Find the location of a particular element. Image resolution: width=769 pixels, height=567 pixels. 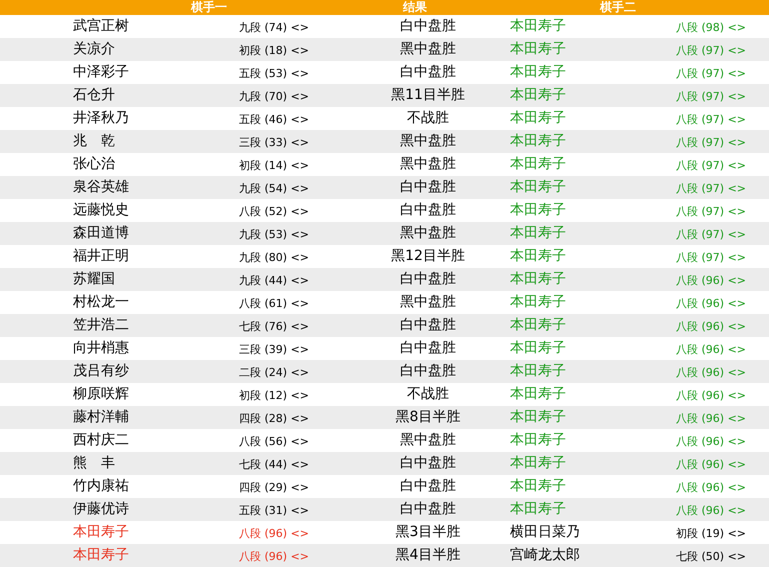

result-text: 黑3目半胜 is located at coordinates (428, 532).